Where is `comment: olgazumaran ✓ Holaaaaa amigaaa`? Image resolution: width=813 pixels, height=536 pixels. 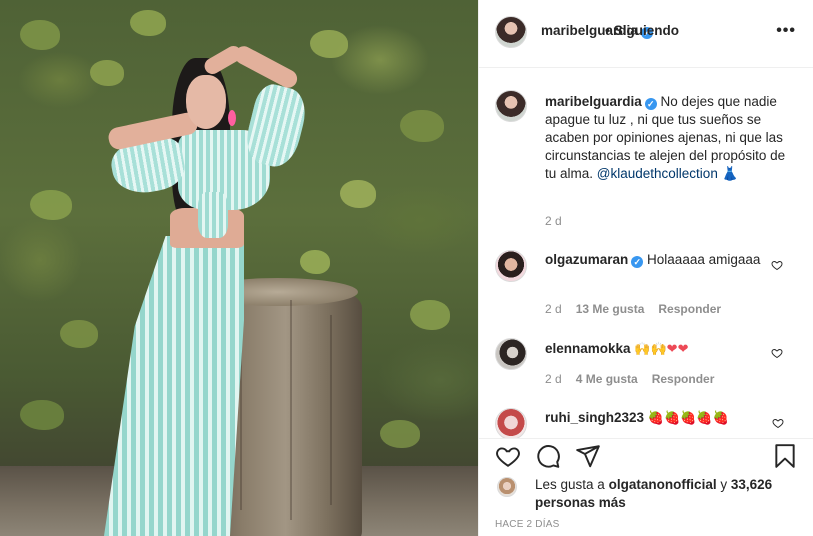
comment: olgazumaran ✓ Holaaaaa amigaaa is located at coordinates (660, 260).